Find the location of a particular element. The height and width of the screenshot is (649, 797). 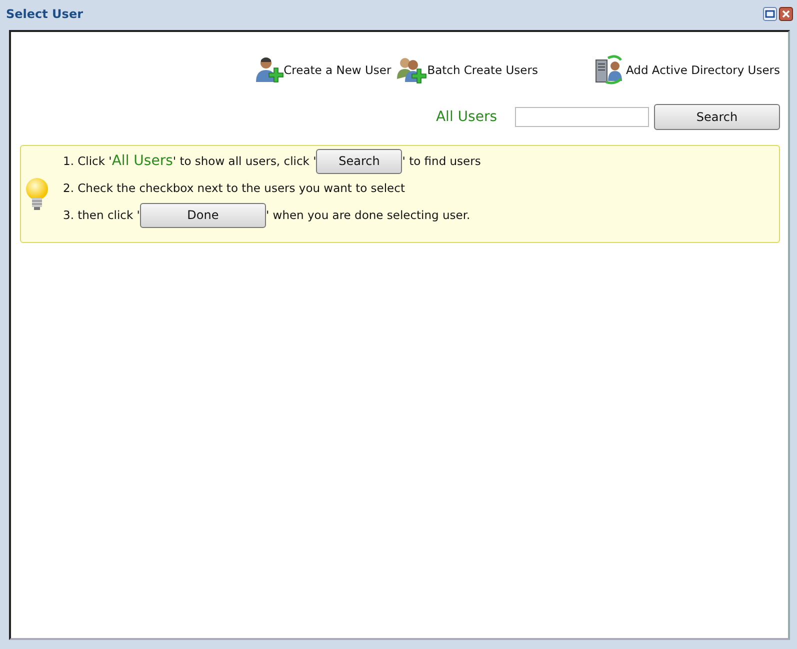

instruction-text: ' to find users is located at coordinates (441, 161).